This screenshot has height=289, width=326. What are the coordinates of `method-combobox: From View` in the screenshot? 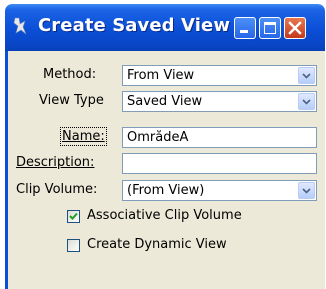 It's located at (219, 75).